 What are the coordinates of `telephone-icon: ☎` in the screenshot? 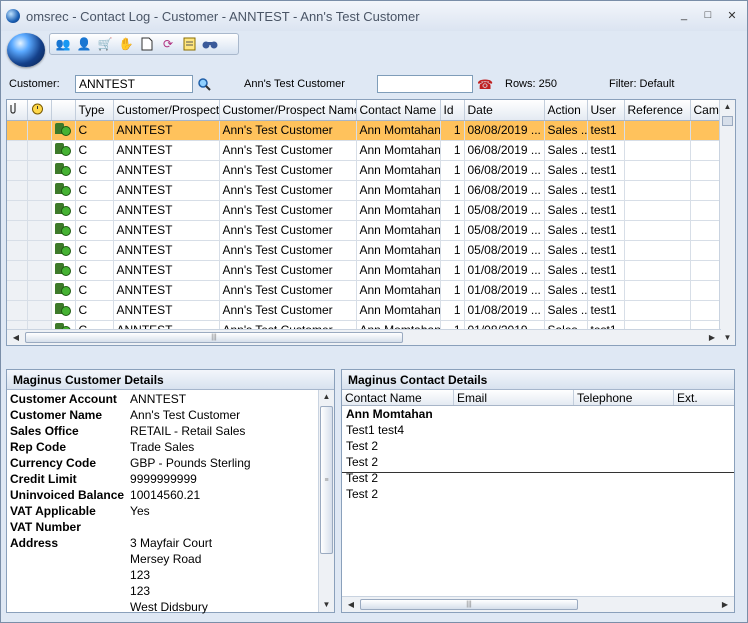 It's located at (485, 85).